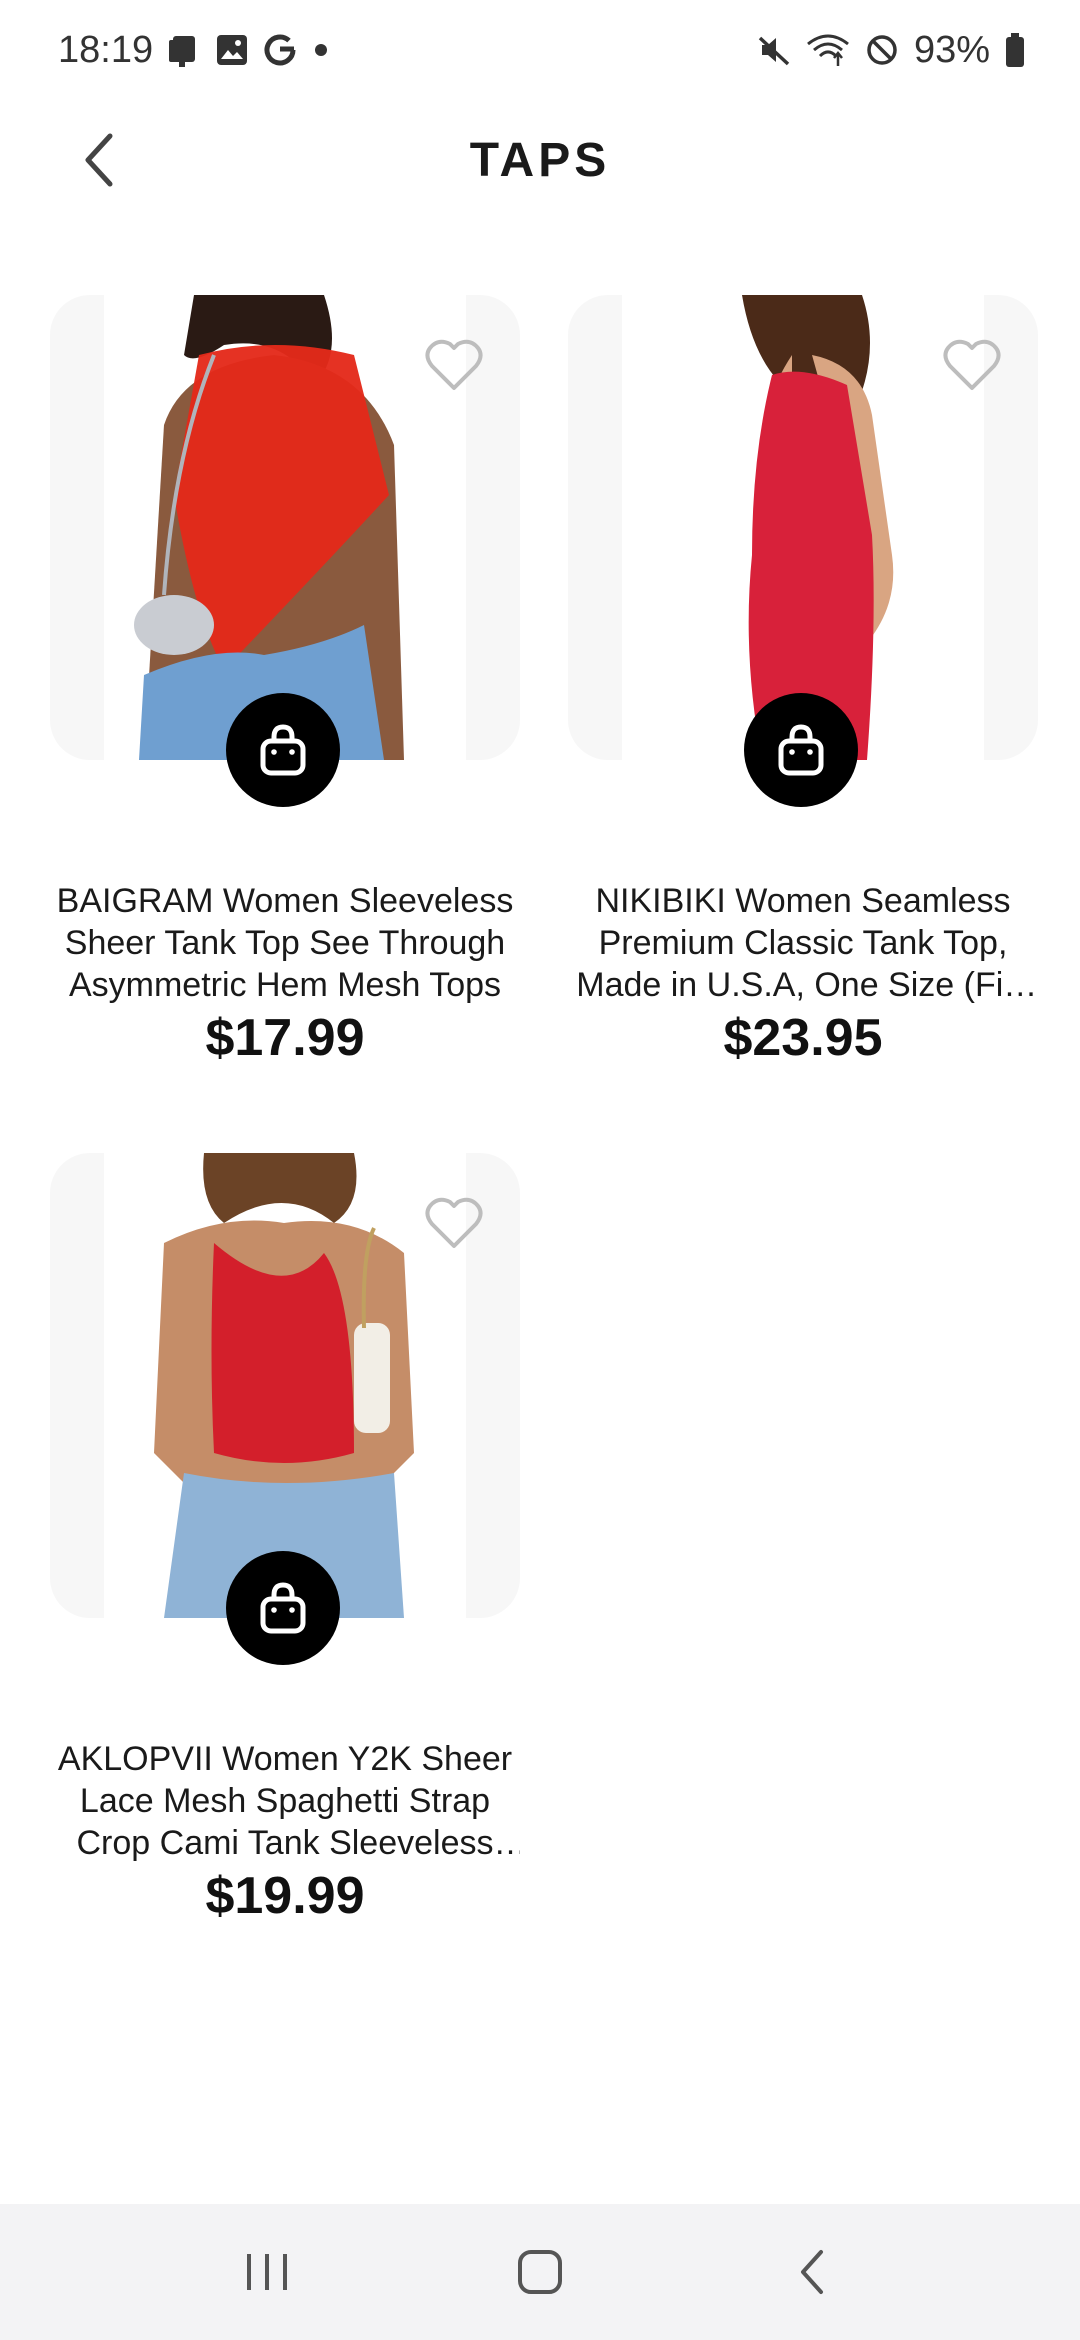  I want to click on back-icon, so click(812, 2272).